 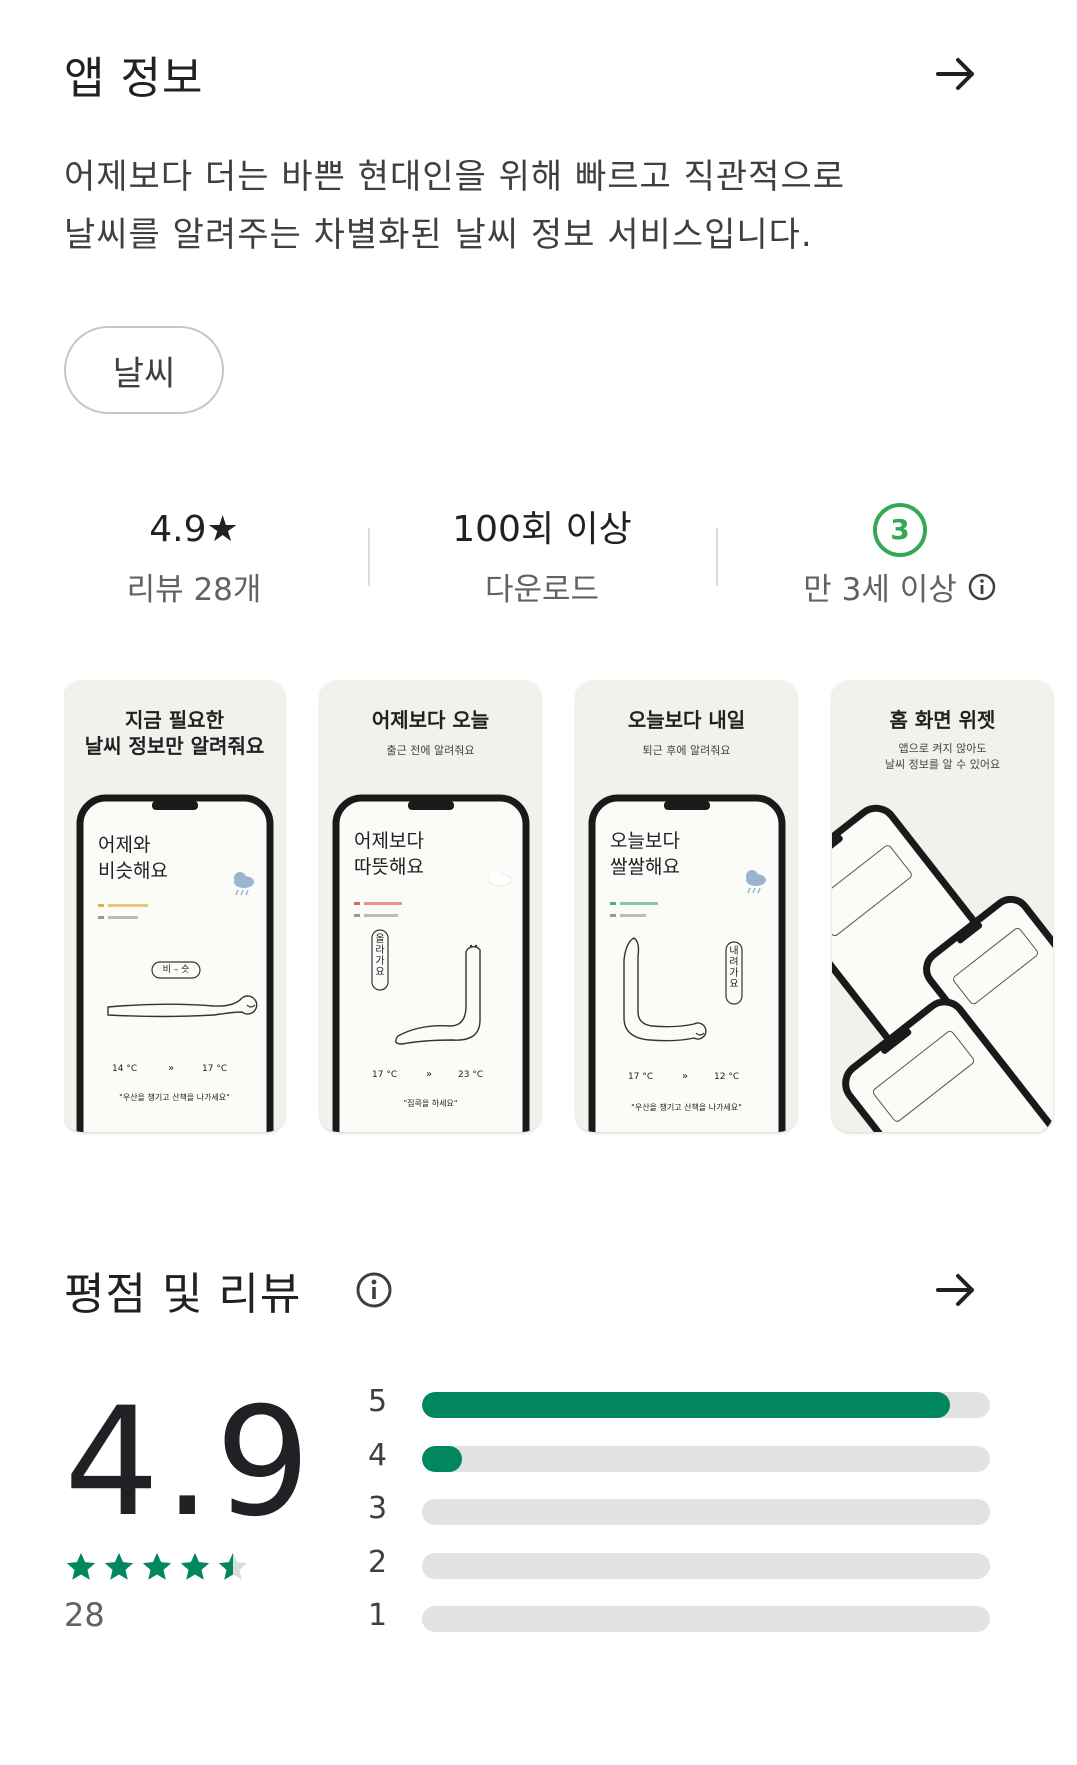 What do you see at coordinates (942, 764) in the screenshot?
I see `screenshot-subtitle-line-2: 날씨 정보를 알 수 있어요` at bounding box center [942, 764].